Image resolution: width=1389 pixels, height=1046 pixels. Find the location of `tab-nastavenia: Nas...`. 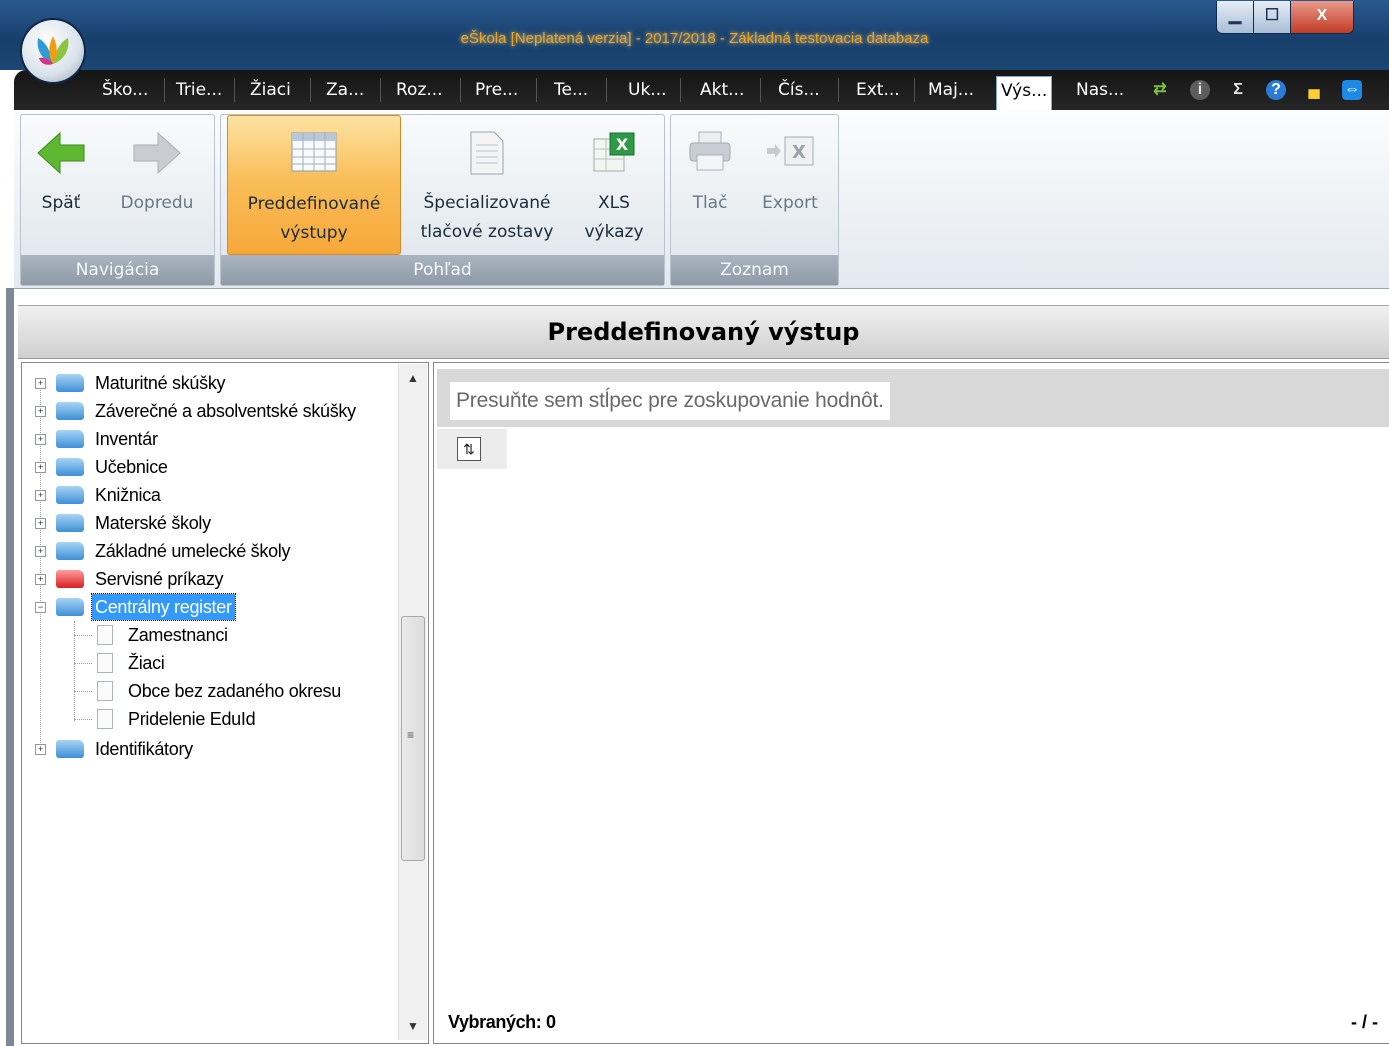

tab-nastavenia: Nas... is located at coordinates (1100, 90).